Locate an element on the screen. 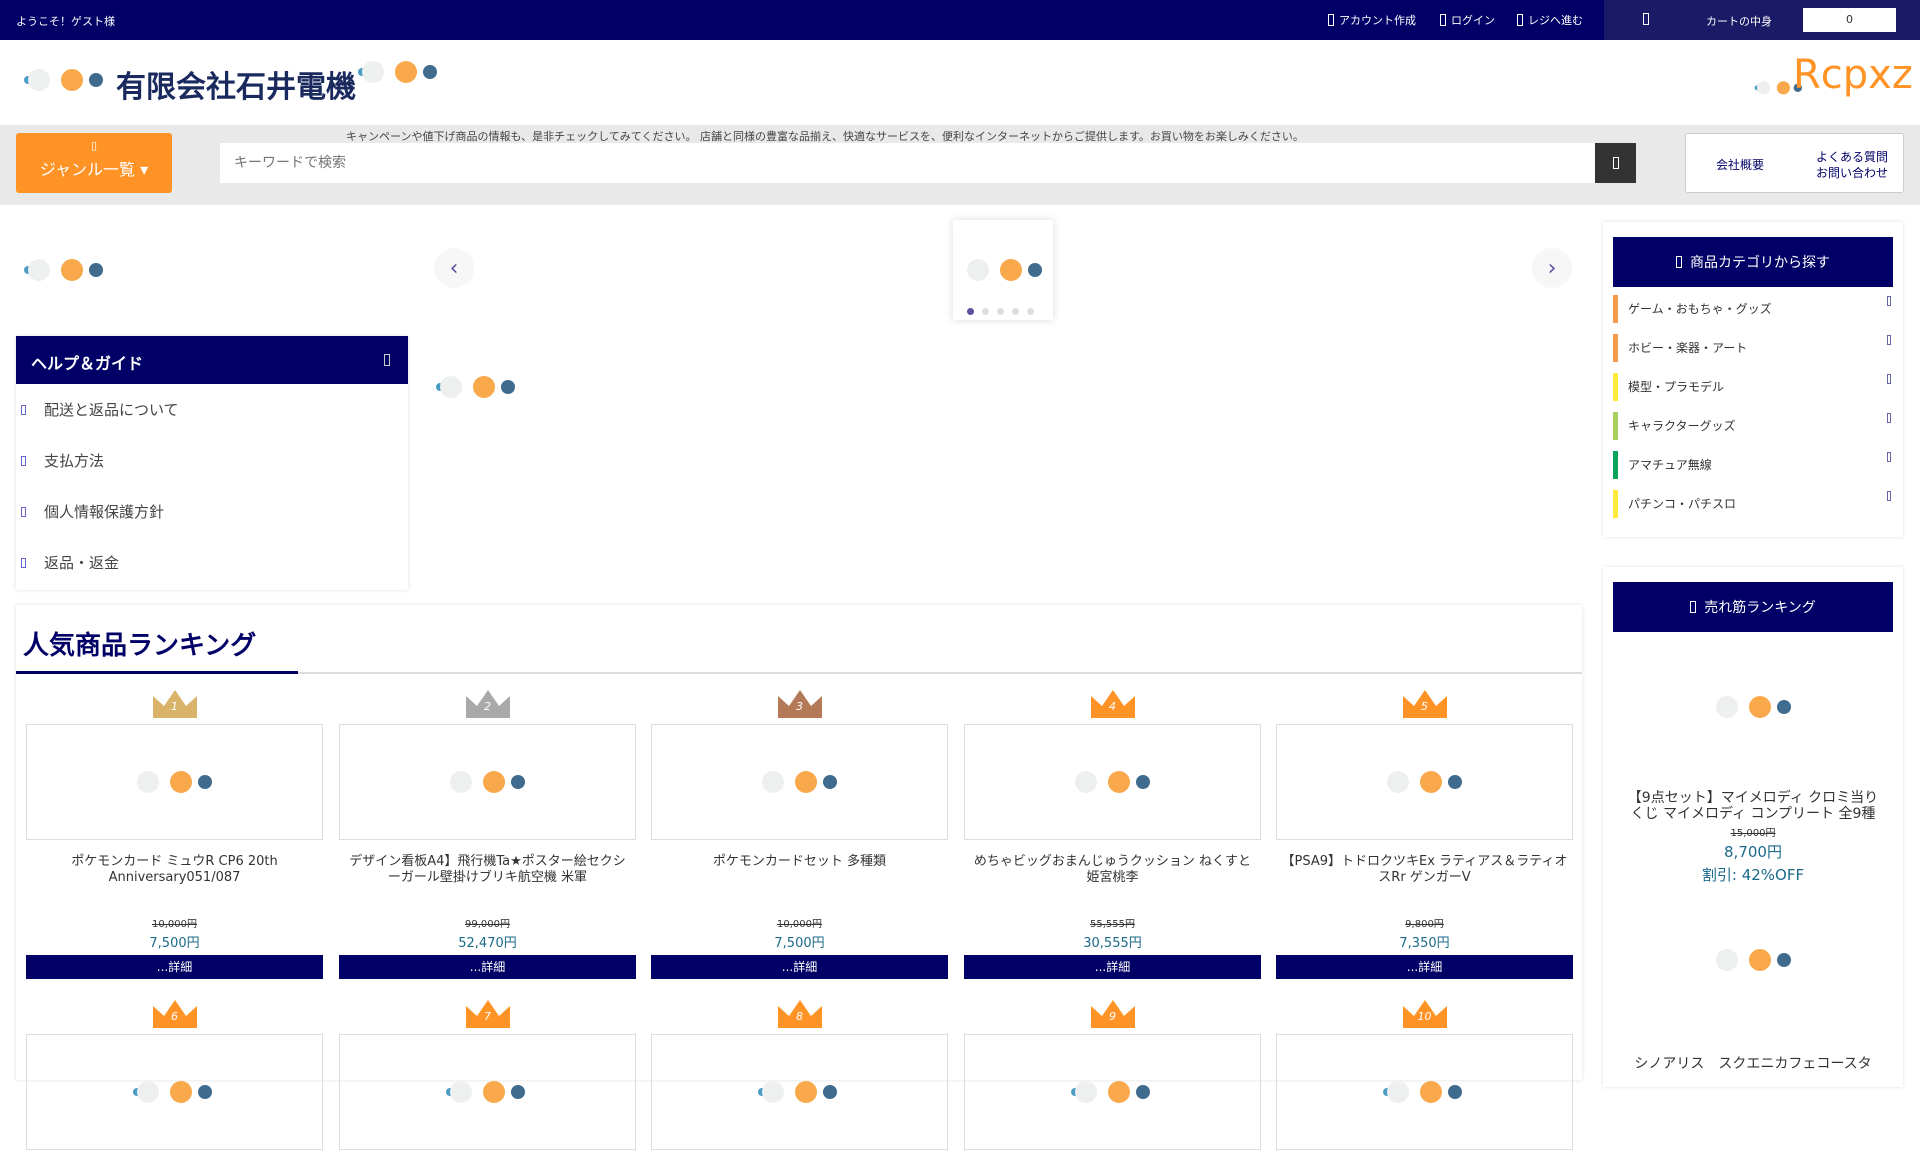  product-card: 7 is located at coordinates (487, 1075).